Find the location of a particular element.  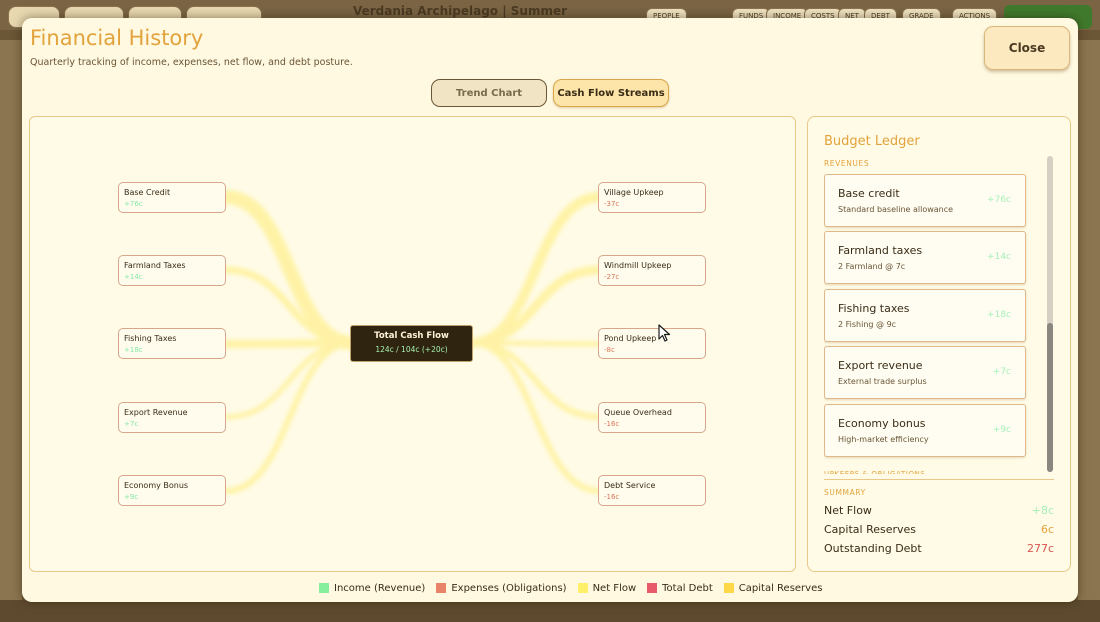

node-value: +76c is located at coordinates (133, 204).